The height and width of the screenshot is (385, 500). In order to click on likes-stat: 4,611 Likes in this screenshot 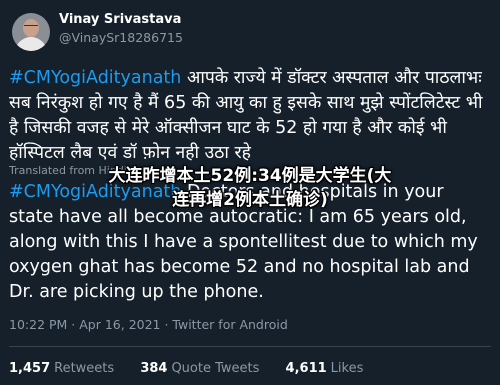, I will do `click(325, 368)`.